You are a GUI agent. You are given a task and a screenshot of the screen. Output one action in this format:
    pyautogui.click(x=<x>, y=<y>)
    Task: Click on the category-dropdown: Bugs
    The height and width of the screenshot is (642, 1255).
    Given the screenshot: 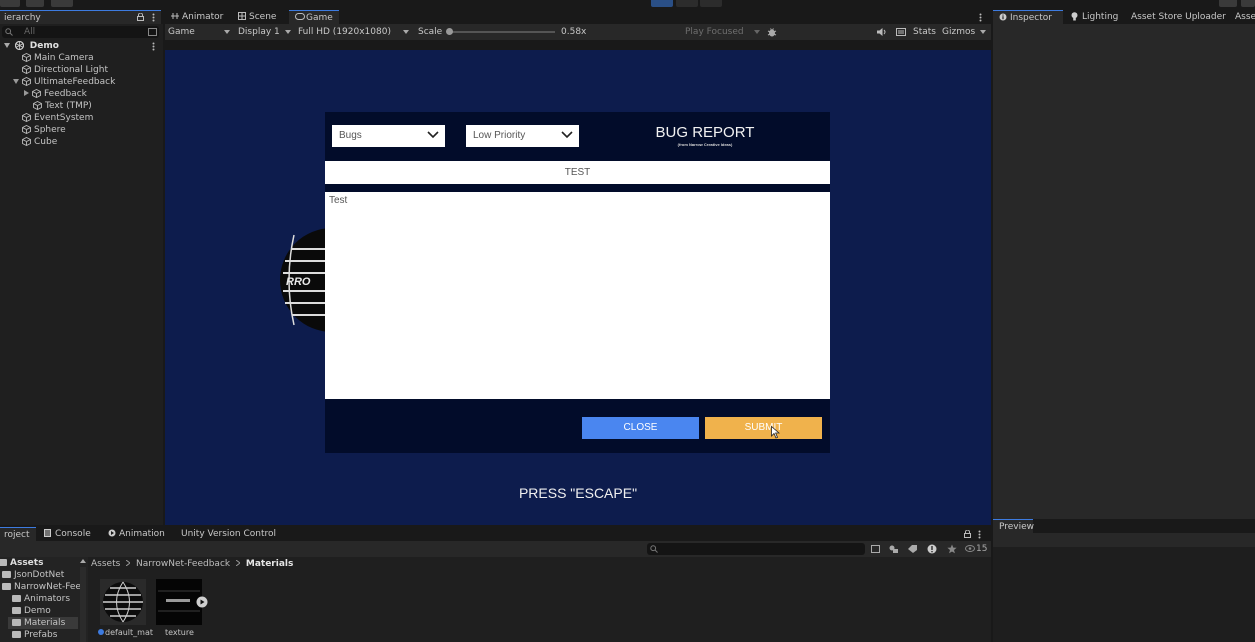 What is the action you would take?
    pyautogui.click(x=388, y=136)
    